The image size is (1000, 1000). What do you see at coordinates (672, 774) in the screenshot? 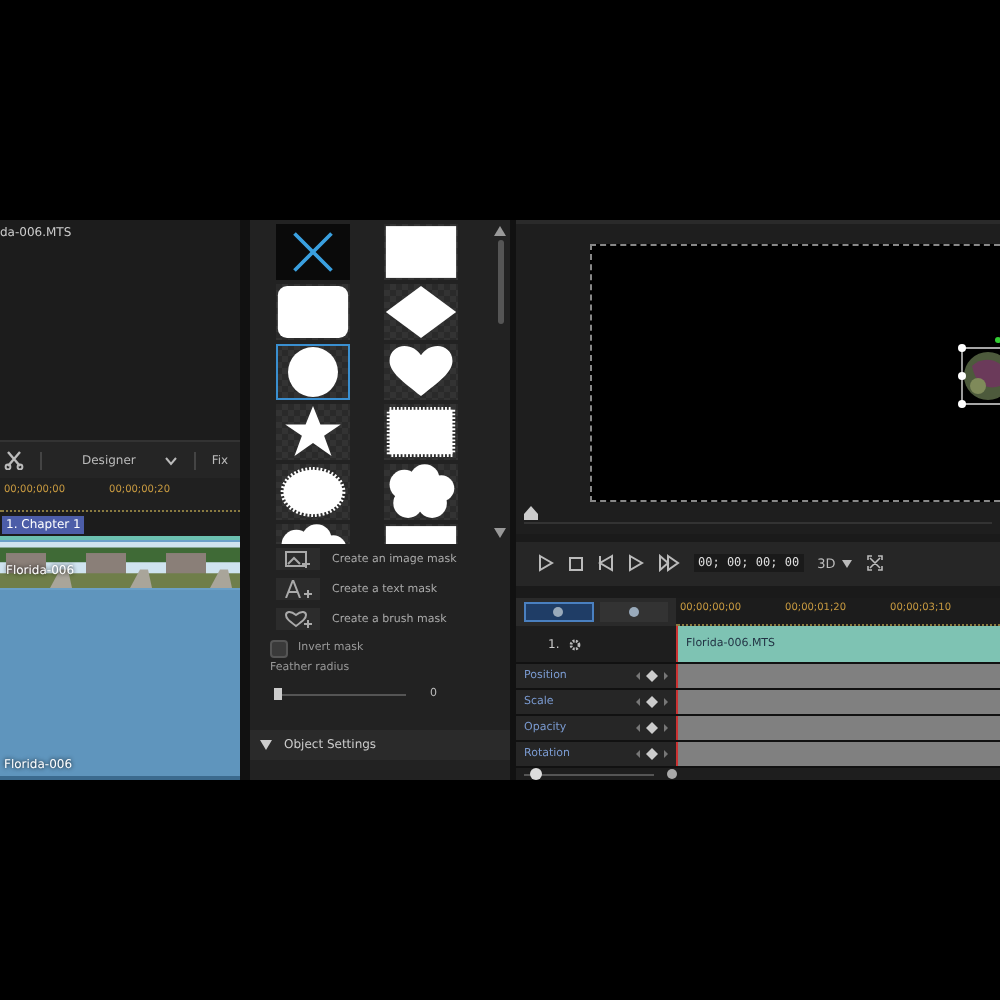
I see `zoom-in-icon` at bounding box center [672, 774].